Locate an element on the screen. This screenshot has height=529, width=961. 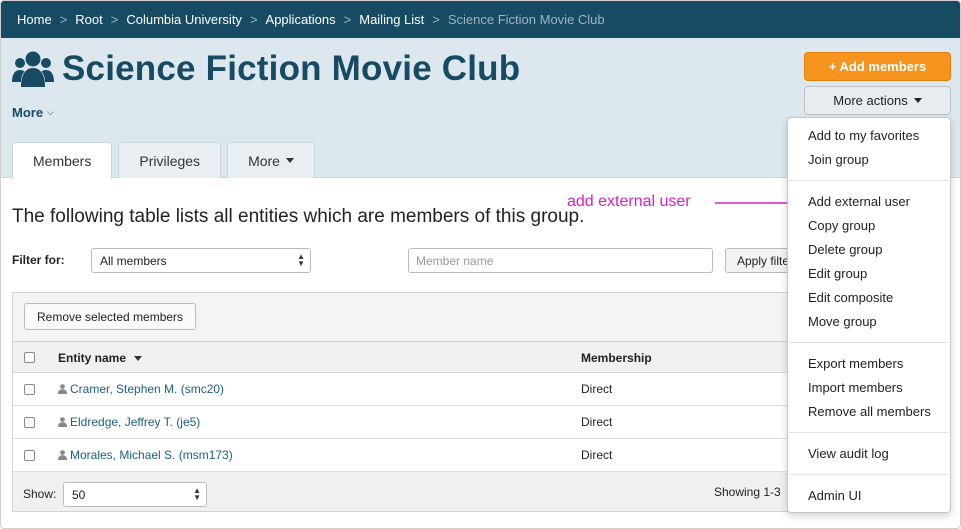
breadcrumb-home: Home is located at coordinates (34, 19).